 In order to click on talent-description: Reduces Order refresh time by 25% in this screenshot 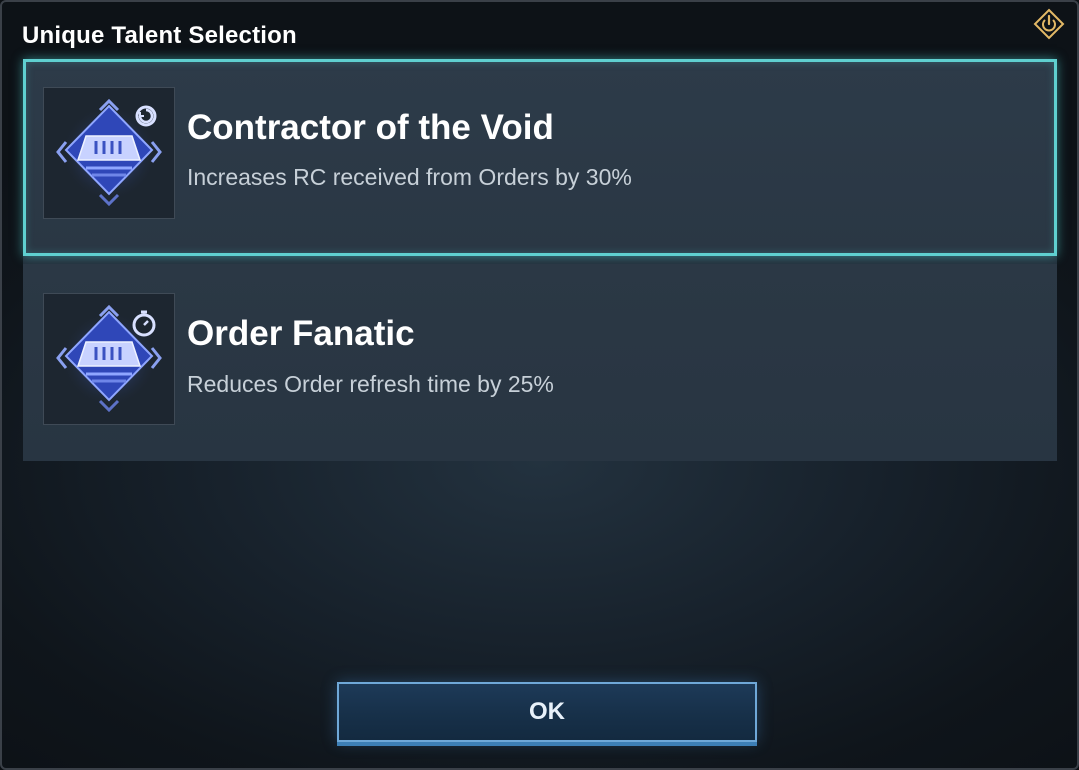, I will do `click(370, 384)`.